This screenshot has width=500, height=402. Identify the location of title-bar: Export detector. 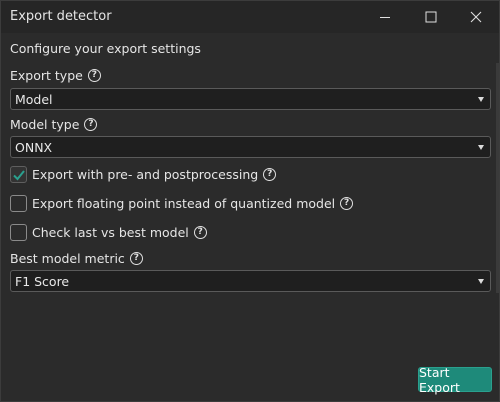
(250, 17).